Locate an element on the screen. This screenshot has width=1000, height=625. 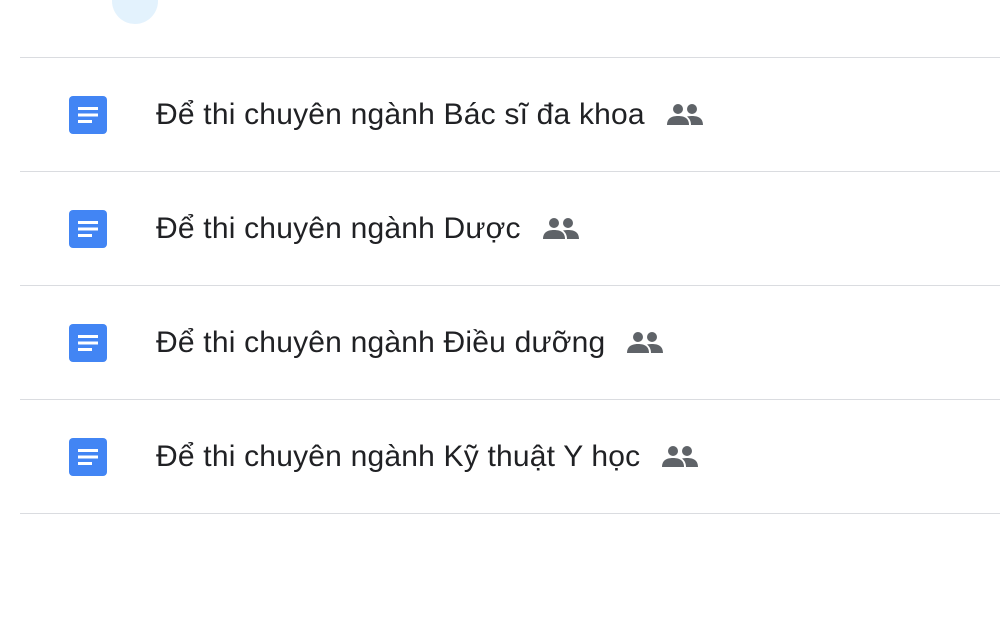
file-name: Để thi chuyên ngành Điều dưỡng is located at coordinates (381, 342).